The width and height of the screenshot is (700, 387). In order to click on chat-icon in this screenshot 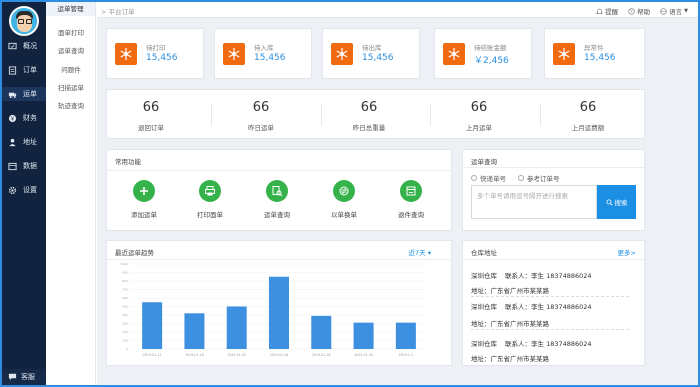, I will do `click(12, 377)`.